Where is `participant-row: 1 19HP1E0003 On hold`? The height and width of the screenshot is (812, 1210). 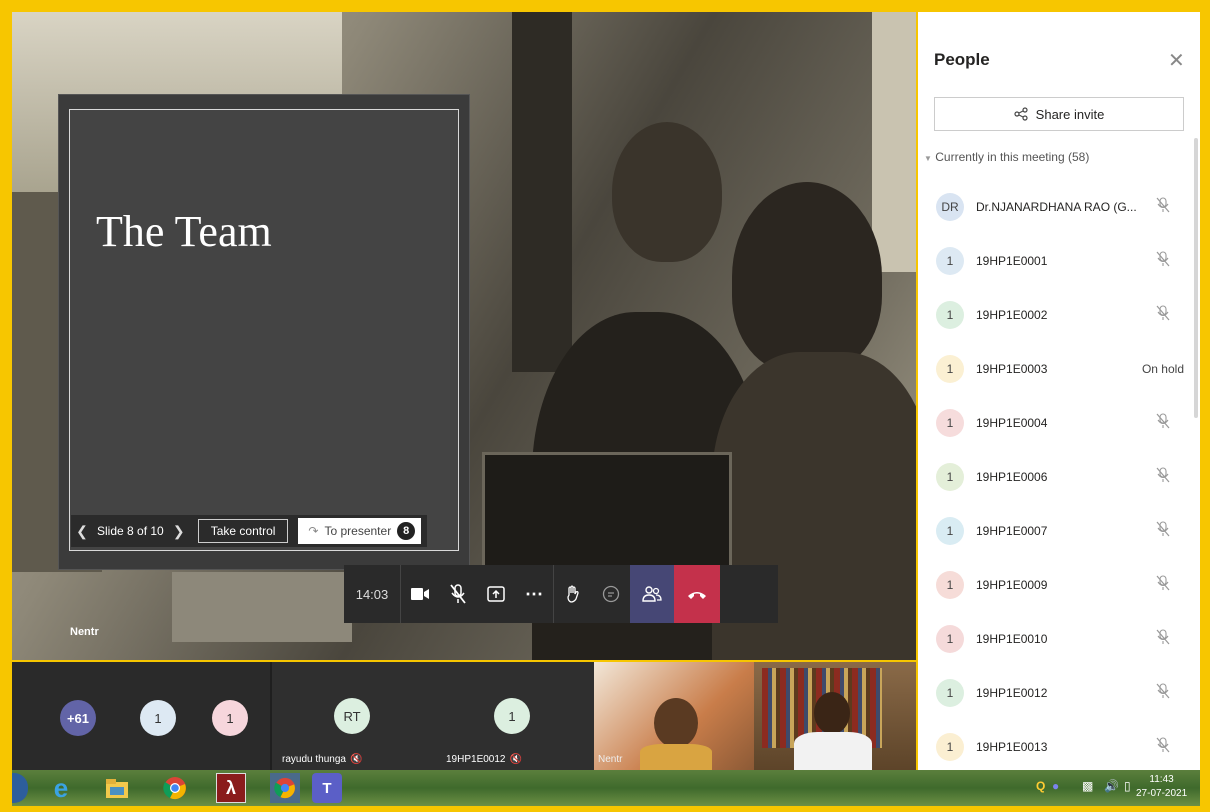
participant-row: 1 19HP1E0003 On hold is located at coordinates (1053, 369).